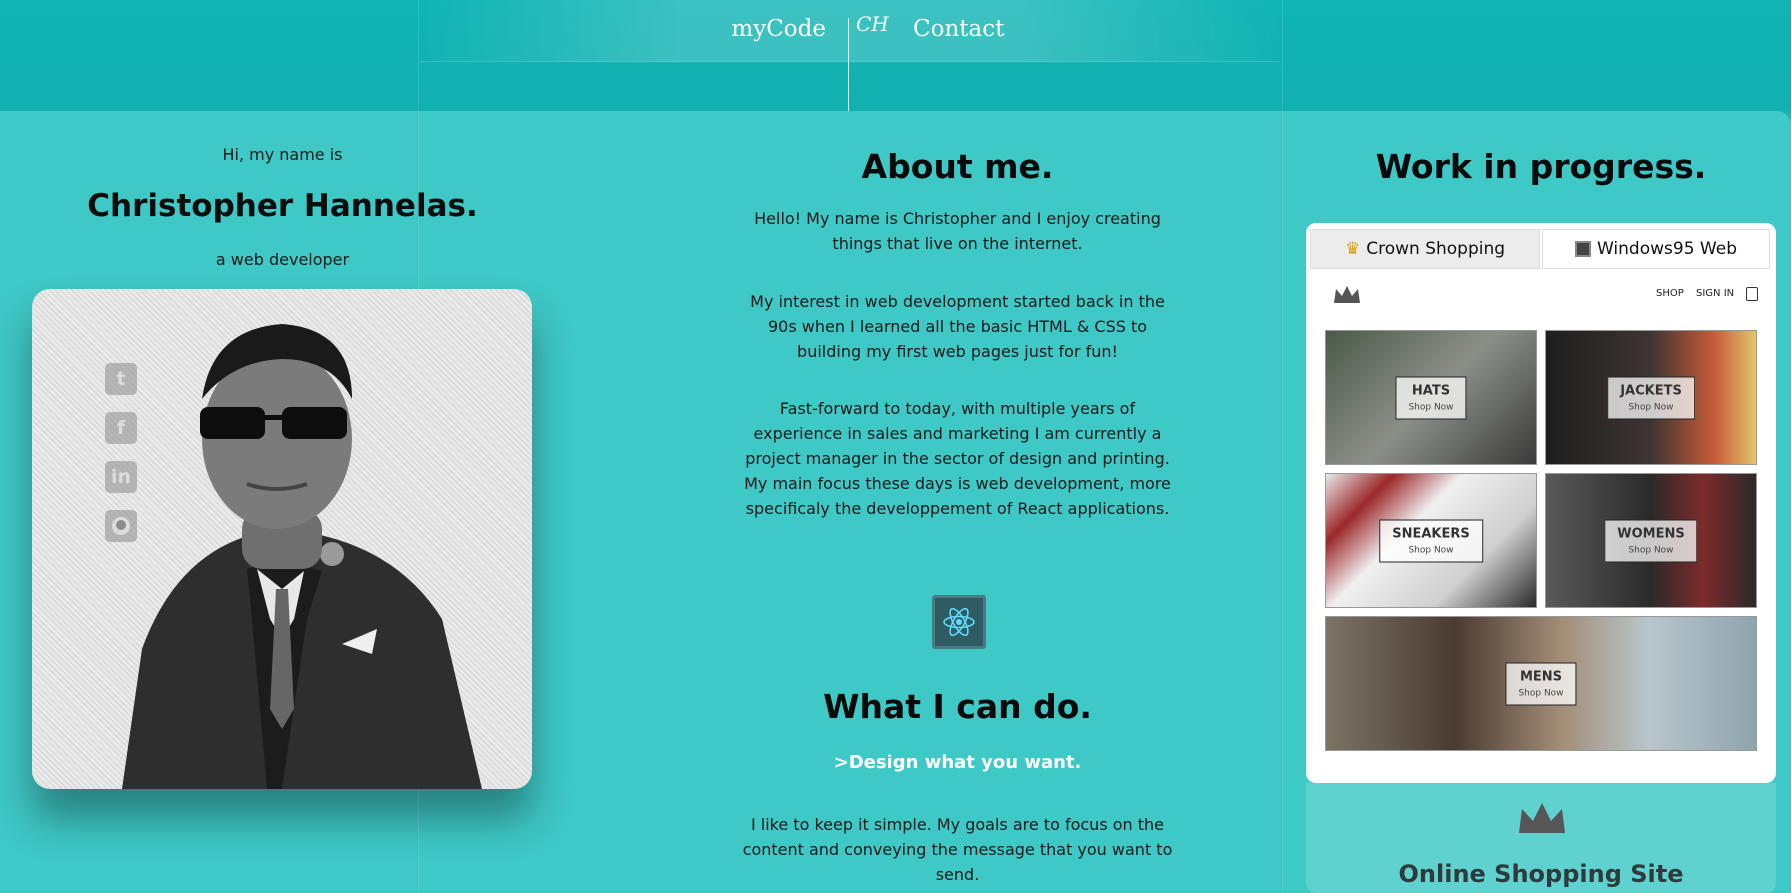 Image resolution: width=1791 pixels, height=893 pixels. I want to click on tile-label: MENS Shop Now, so click(1541, 683).